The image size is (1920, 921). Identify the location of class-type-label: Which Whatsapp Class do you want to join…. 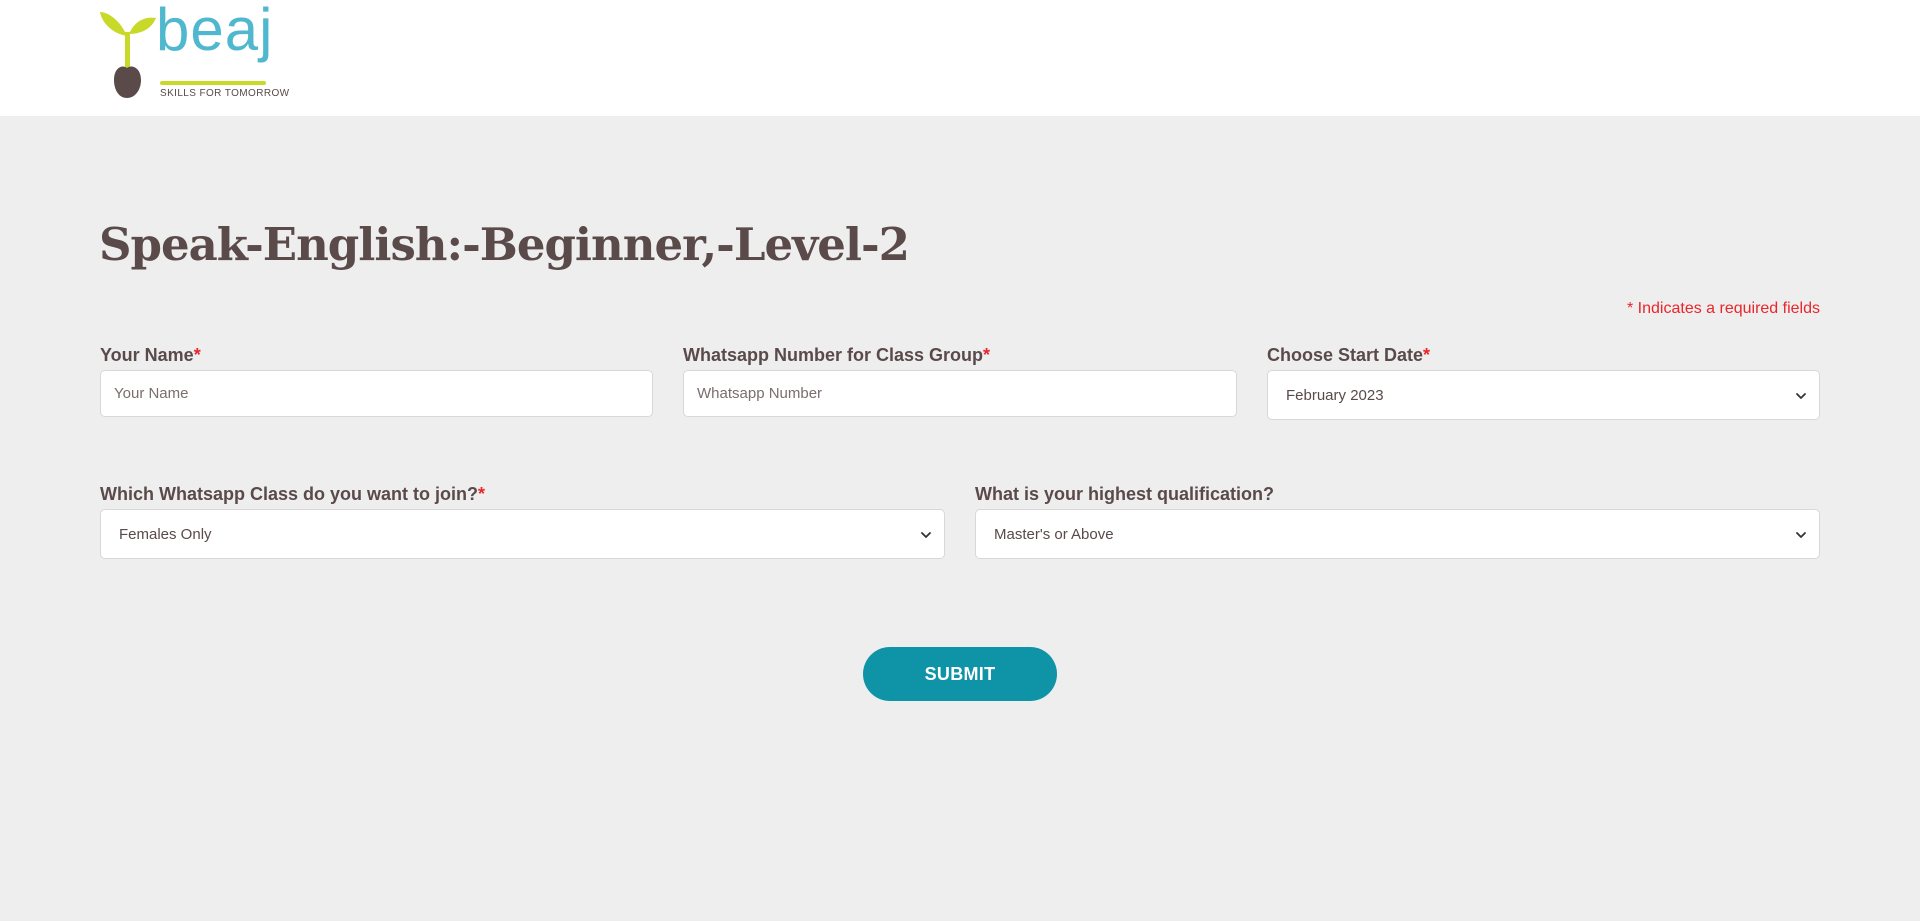
(293, 494).